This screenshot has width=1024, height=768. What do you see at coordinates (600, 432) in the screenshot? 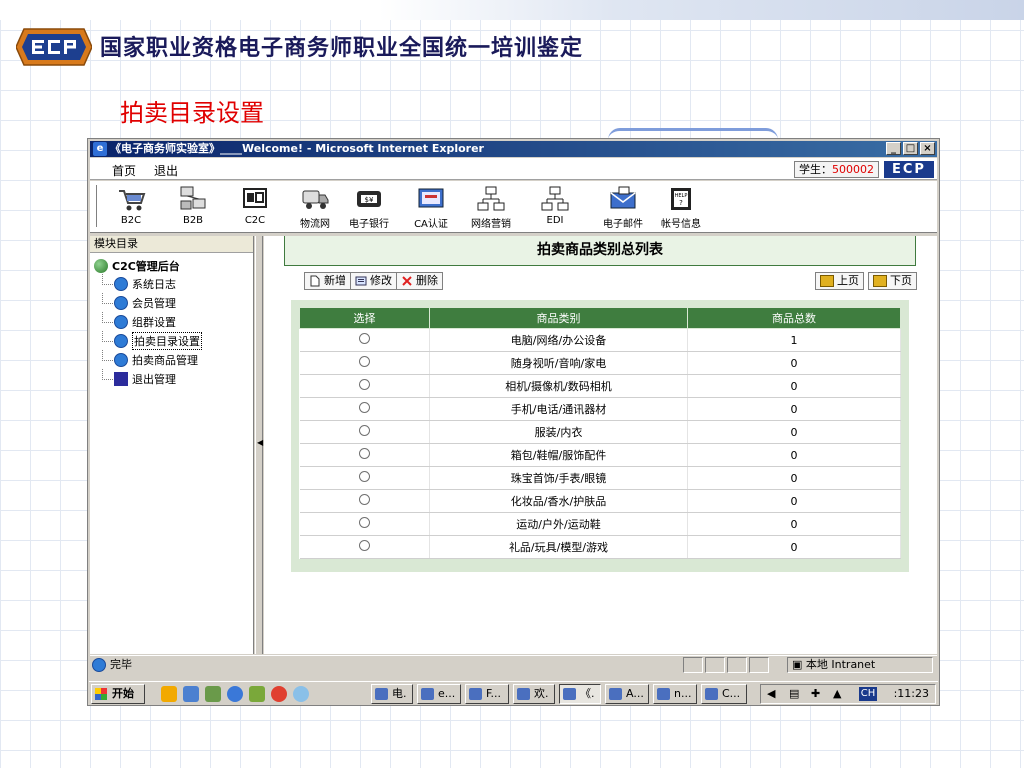
I see `table-row: 服装/内衣 0` at bounding box center [600, 432].